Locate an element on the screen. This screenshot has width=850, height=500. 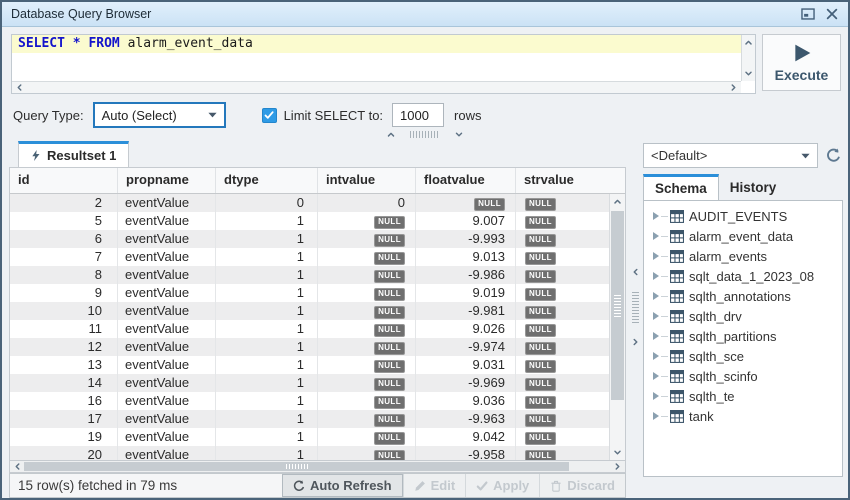
vertical-splitter is located at coordinates (635, 306).